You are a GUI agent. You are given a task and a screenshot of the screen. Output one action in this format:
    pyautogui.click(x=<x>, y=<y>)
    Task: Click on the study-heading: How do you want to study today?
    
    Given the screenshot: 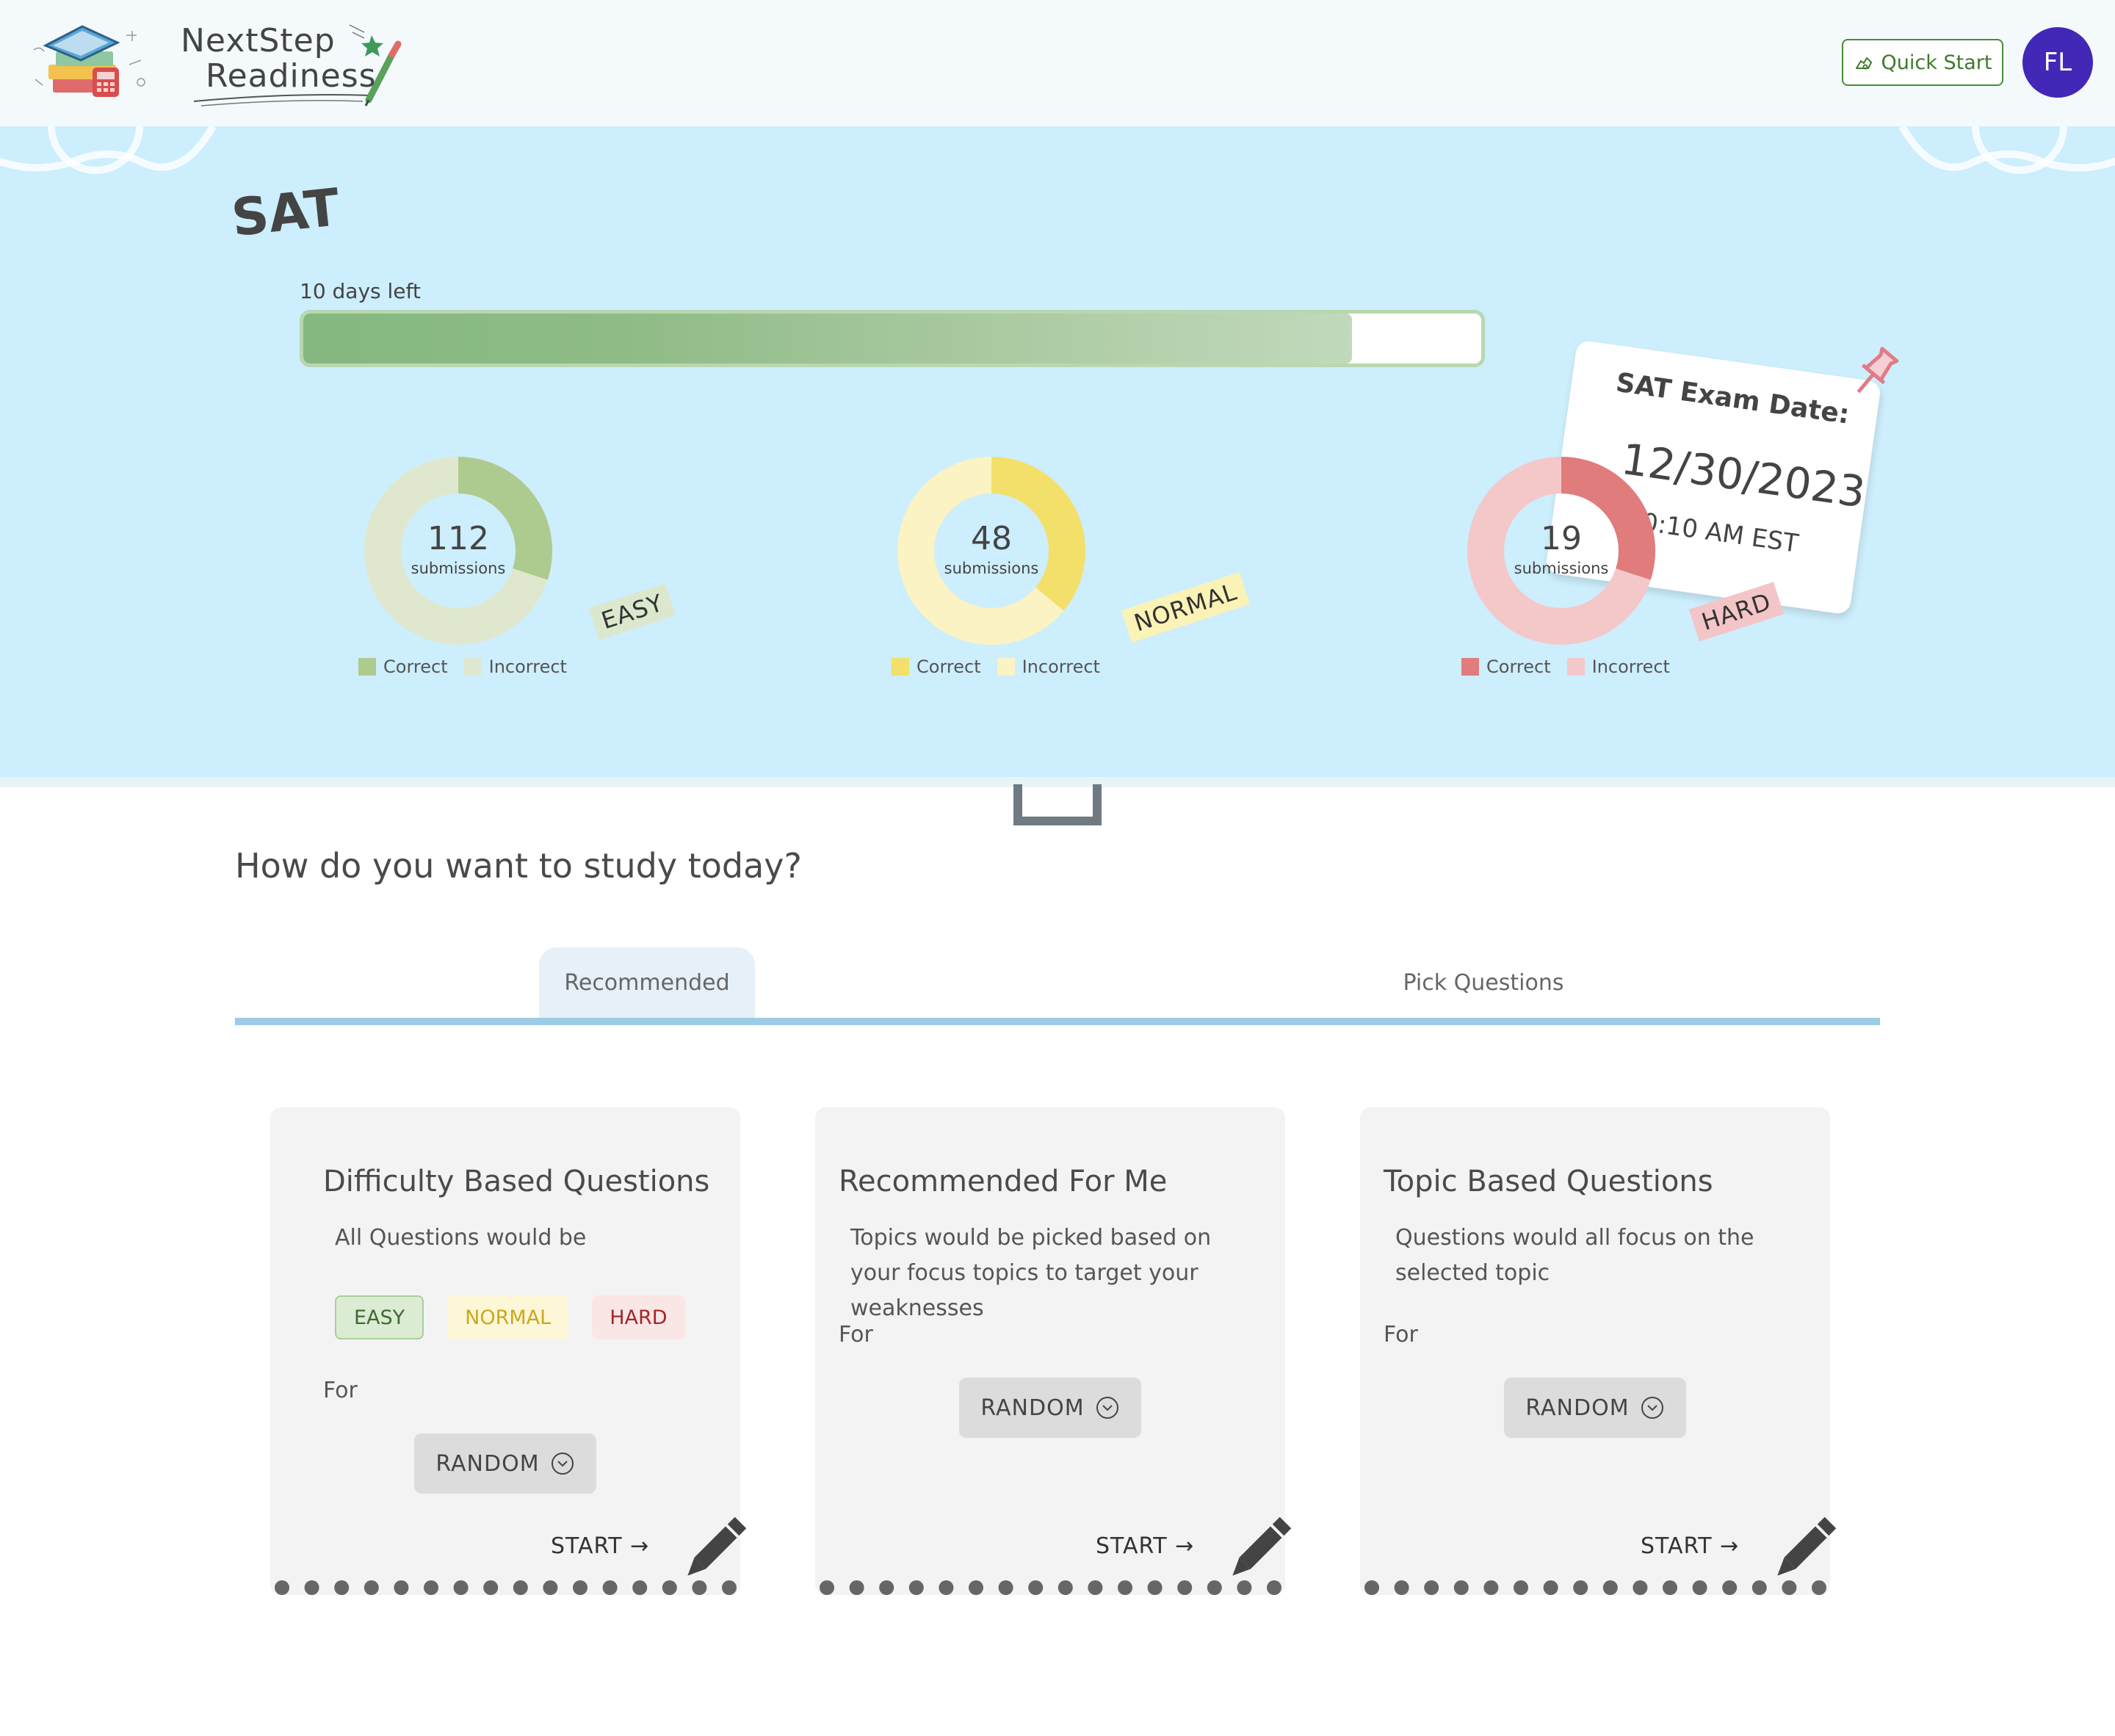 What is the action you would take?
    pyautogui.click(x=518, y=866)
    